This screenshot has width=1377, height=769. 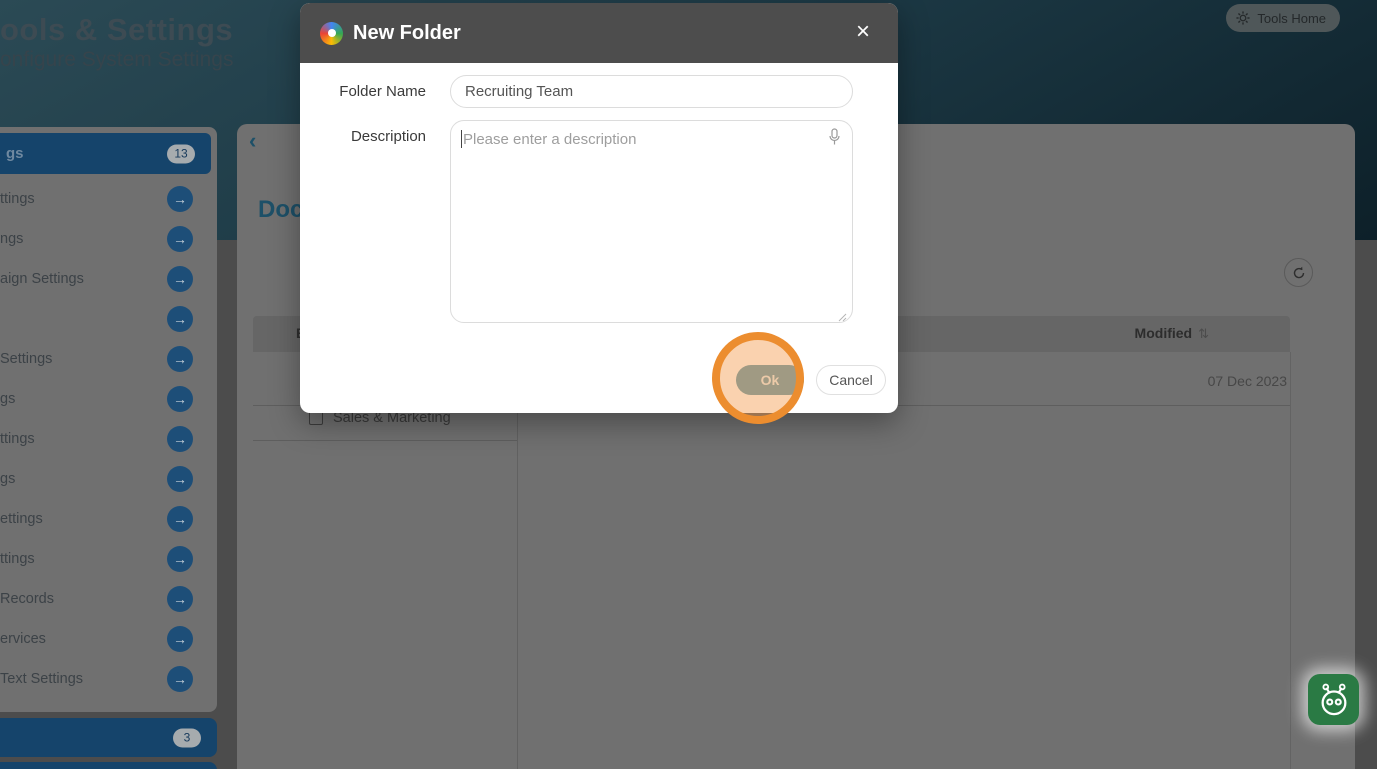 I want to click on text-caret, so click(x=461, y=139).